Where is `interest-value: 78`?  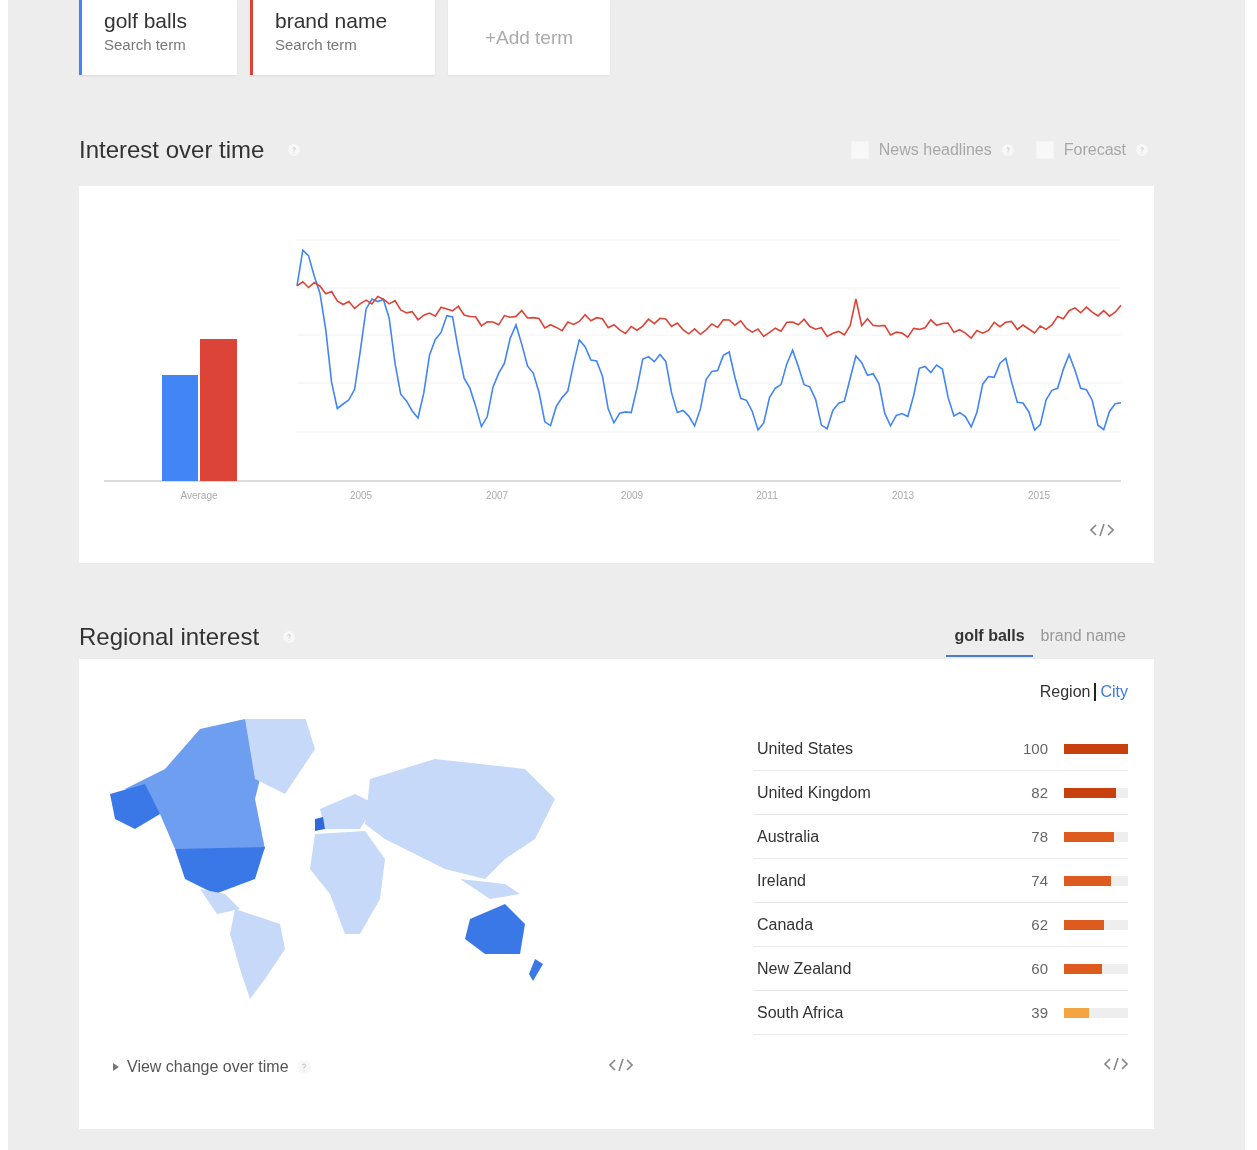
interest-value: 78 is located at coordinates (1039, 836).